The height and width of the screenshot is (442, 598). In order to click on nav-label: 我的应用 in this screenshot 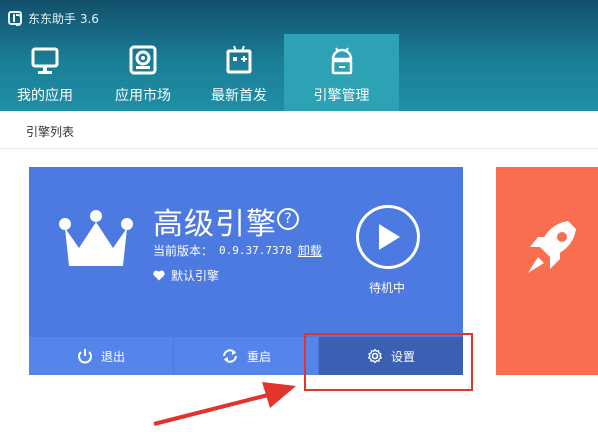, I will do `click(45, 96)`.